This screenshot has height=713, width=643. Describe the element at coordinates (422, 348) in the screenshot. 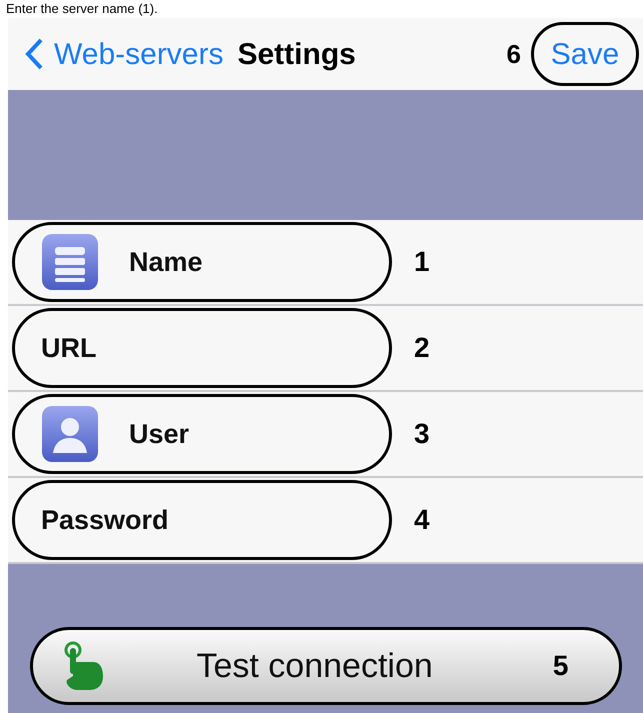

I see `callout-number: 2` at that location.